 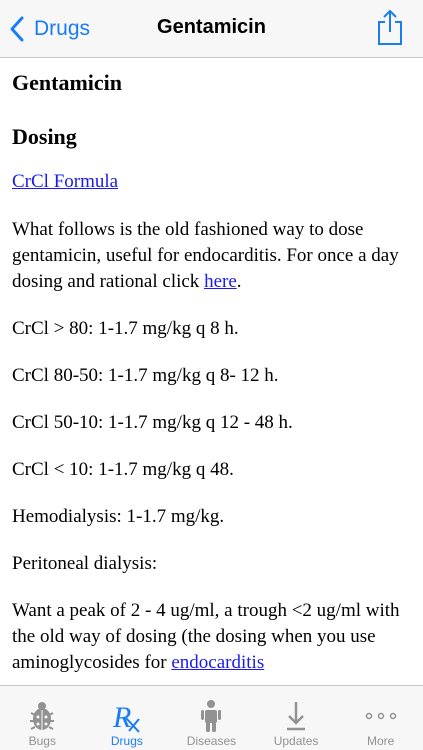 I want to click on share-icon, so click(x=390, y=27).